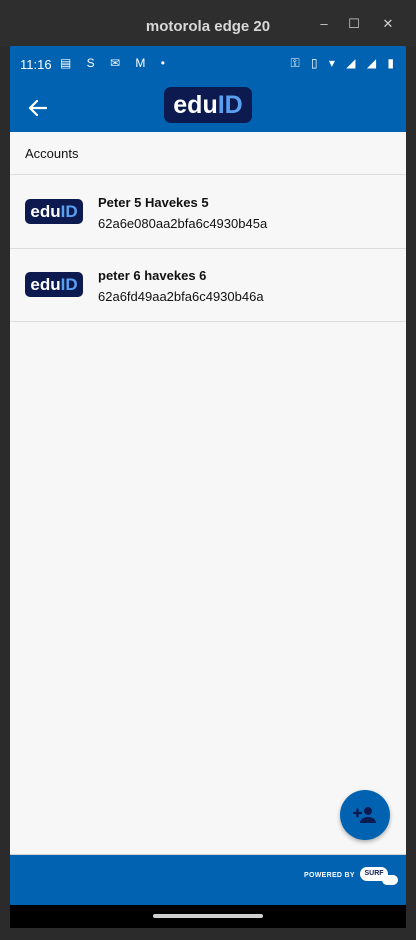 This screenshot has width=416, height=940. What do you see at coordinates (38, 108) in the screenshot?
I see `arrow-left-icon` at bounding box center [38, 108].